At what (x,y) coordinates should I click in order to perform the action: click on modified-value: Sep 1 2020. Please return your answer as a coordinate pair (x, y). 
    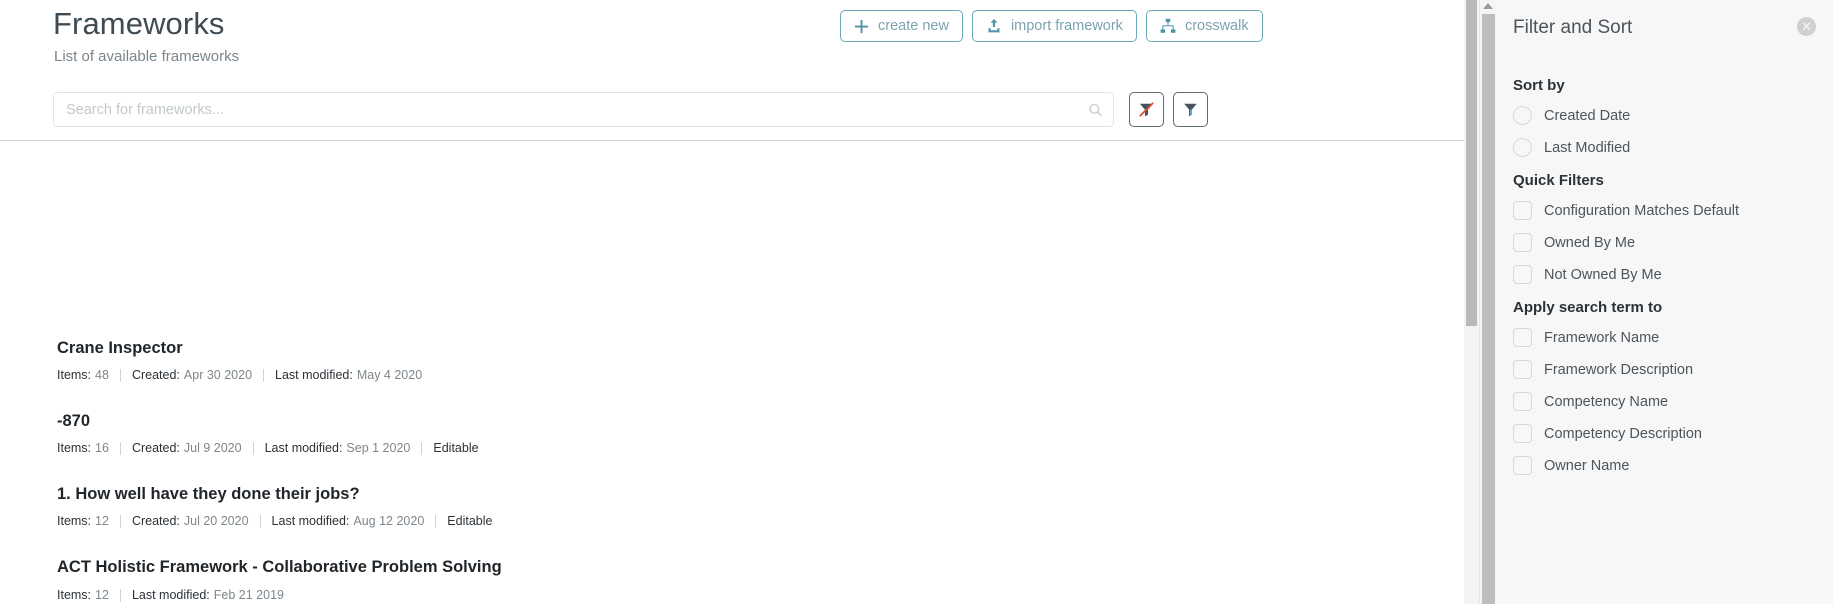
    Looking at the image, I should click on (378, 448).